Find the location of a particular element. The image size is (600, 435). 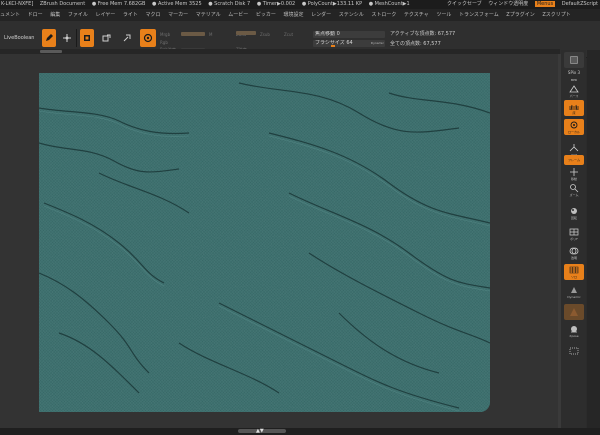

focal-shift-slider: 焦点移動 0 is located at coordinates (349, 34).